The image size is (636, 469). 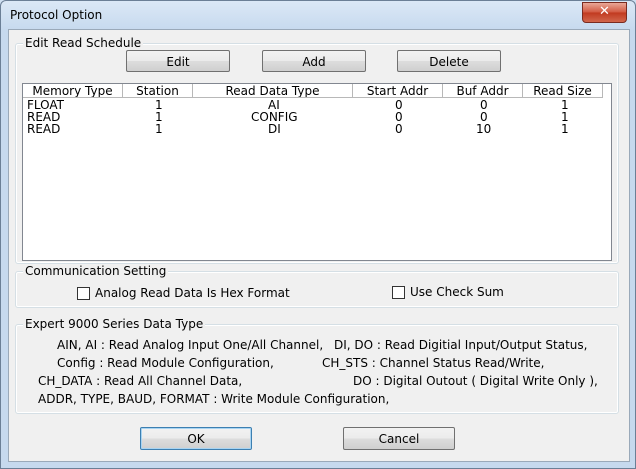 What do you see at coordinates (483, 91) in the screenshot?
I see `column-buf-addr: Buf Addr` at bounding box center [483, 91].